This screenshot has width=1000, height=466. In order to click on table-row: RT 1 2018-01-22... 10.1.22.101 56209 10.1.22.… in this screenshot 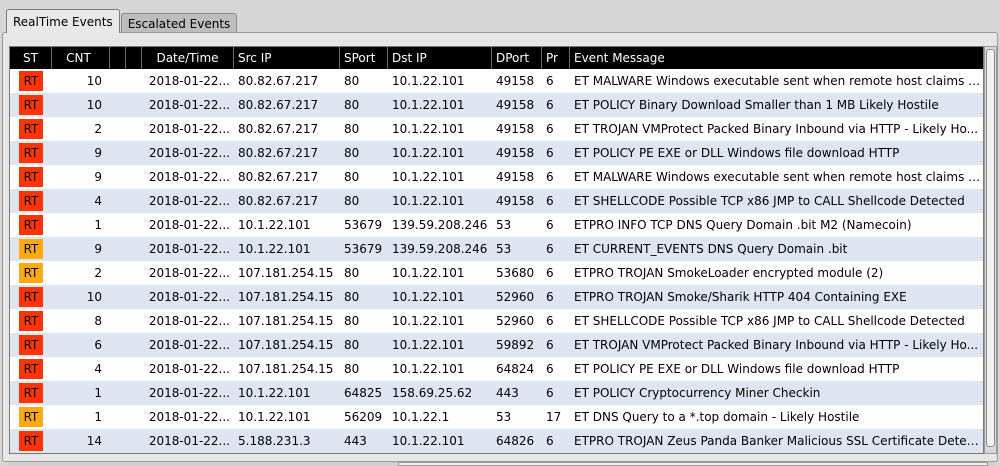, I will do `click(496, 417)`.